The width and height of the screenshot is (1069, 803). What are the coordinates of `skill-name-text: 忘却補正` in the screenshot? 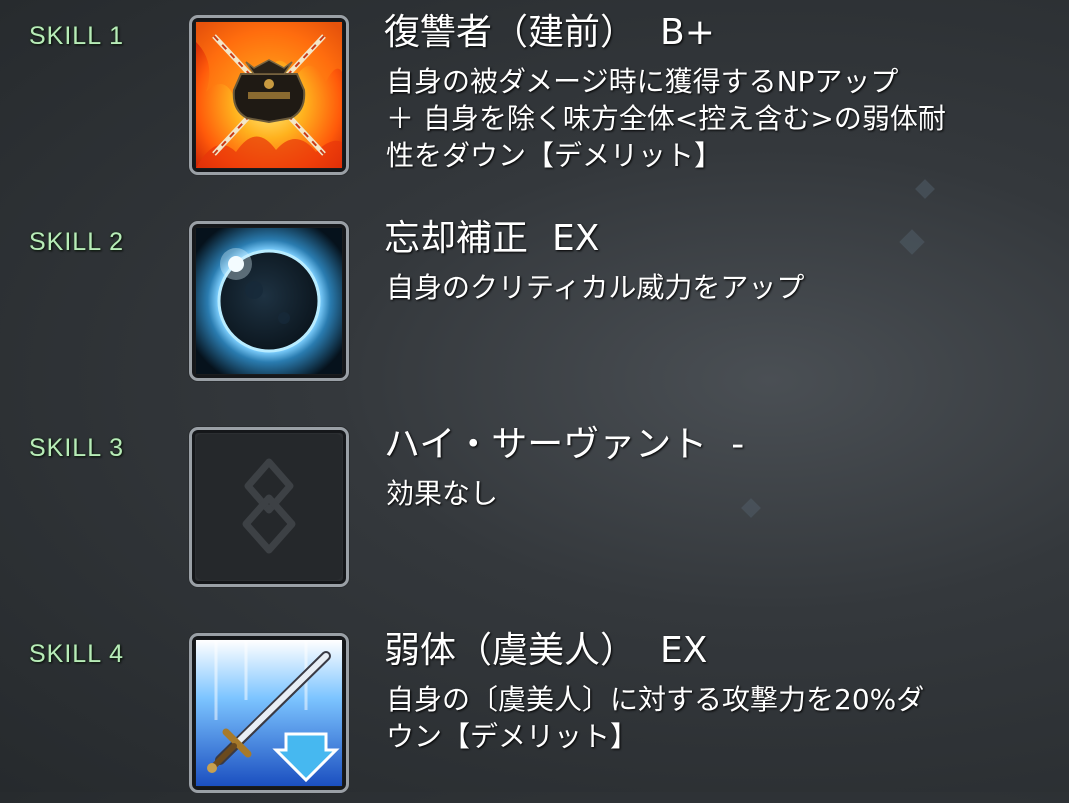 It's located at (456, 238).